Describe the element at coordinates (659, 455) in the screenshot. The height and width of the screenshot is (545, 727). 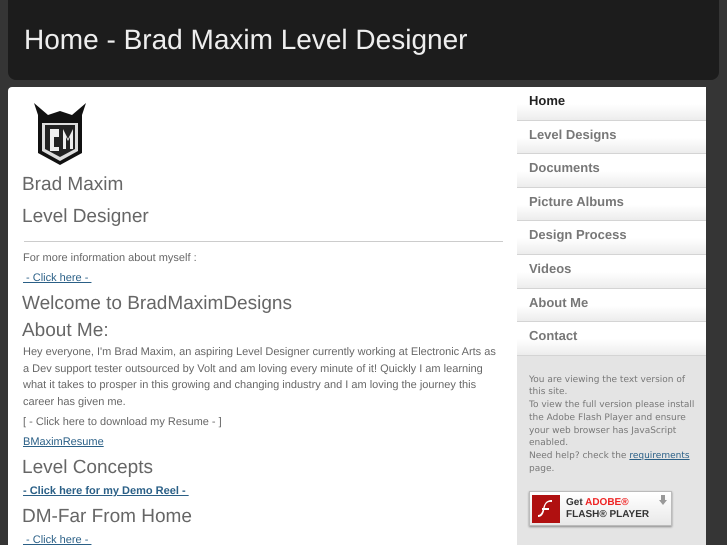
I see `requirements-link: requirements` at that location.